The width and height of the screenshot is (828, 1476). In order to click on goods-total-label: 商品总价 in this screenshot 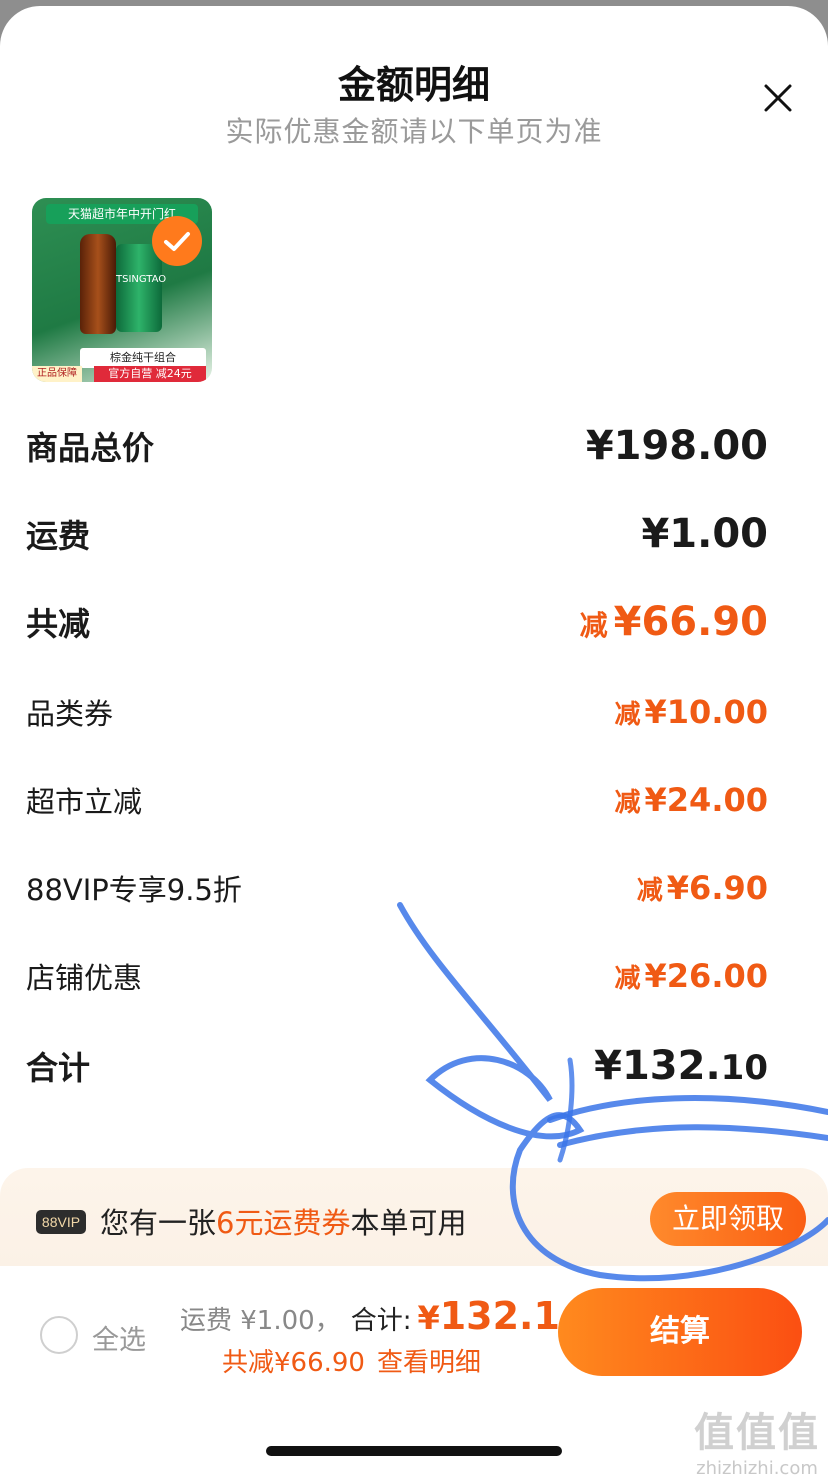, I will do `click(90, 448)`.